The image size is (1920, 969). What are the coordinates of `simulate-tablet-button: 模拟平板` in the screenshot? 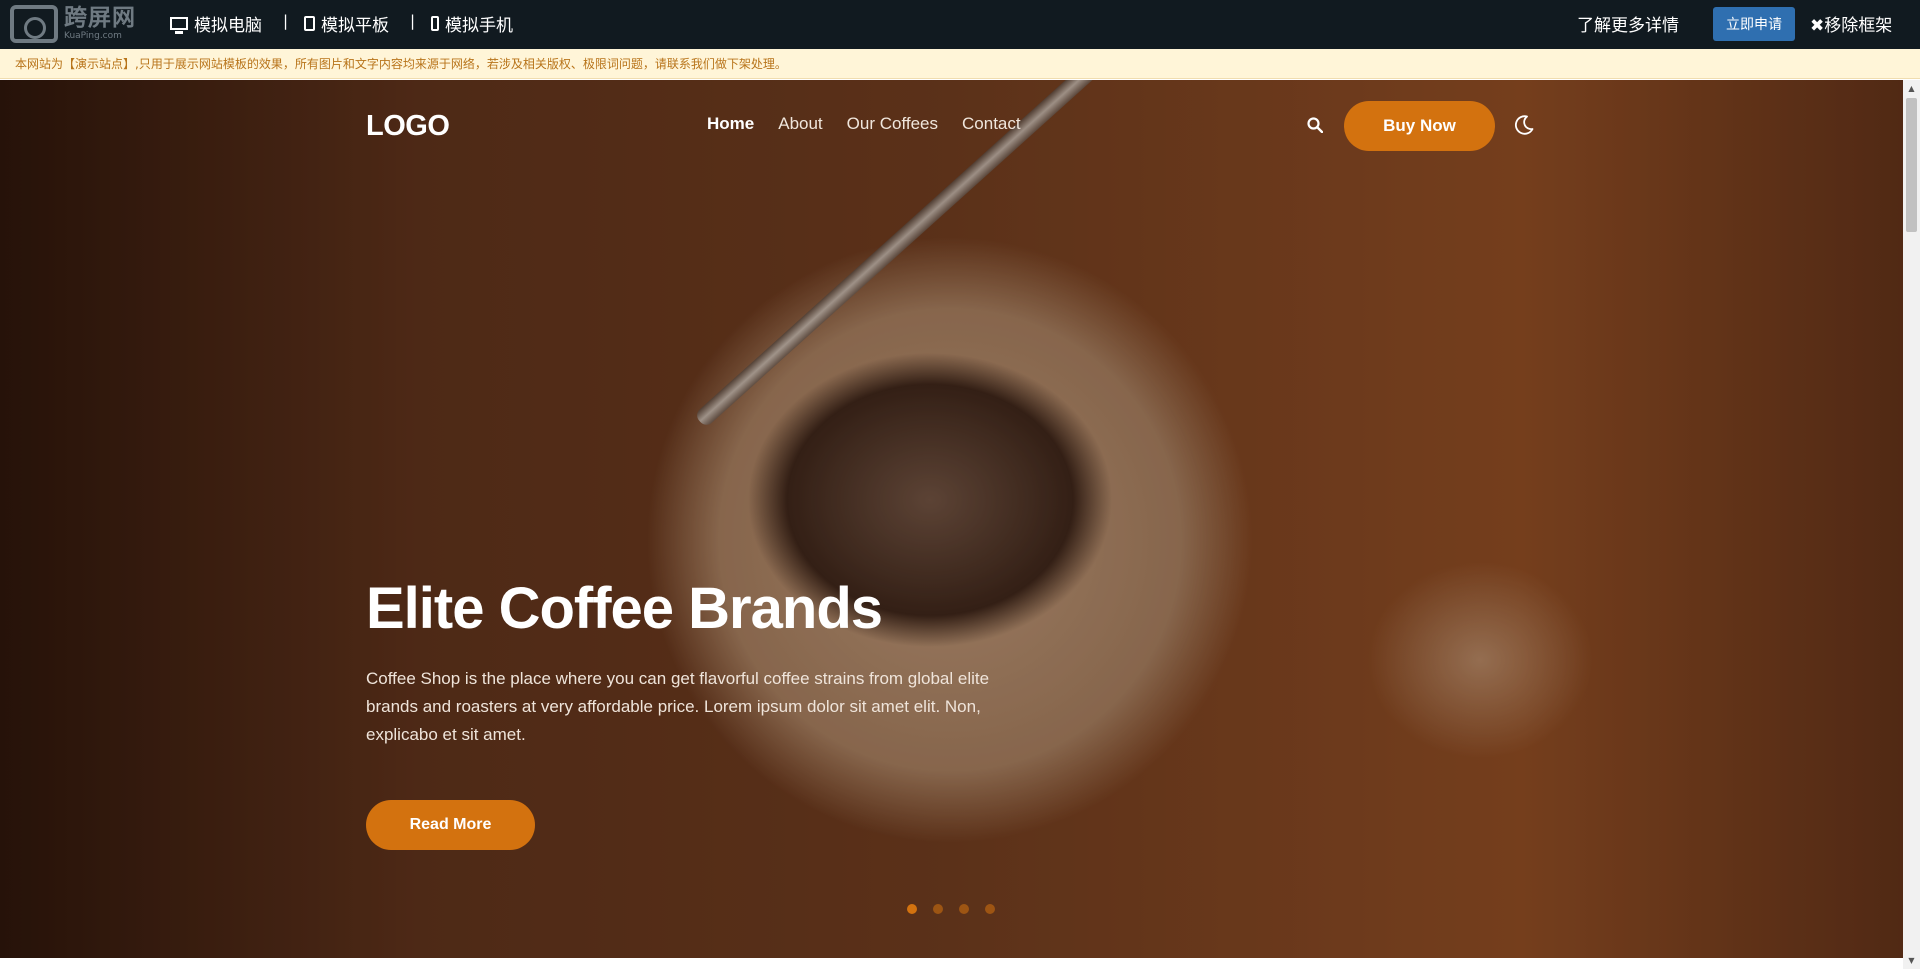 It's located at (346, 23).